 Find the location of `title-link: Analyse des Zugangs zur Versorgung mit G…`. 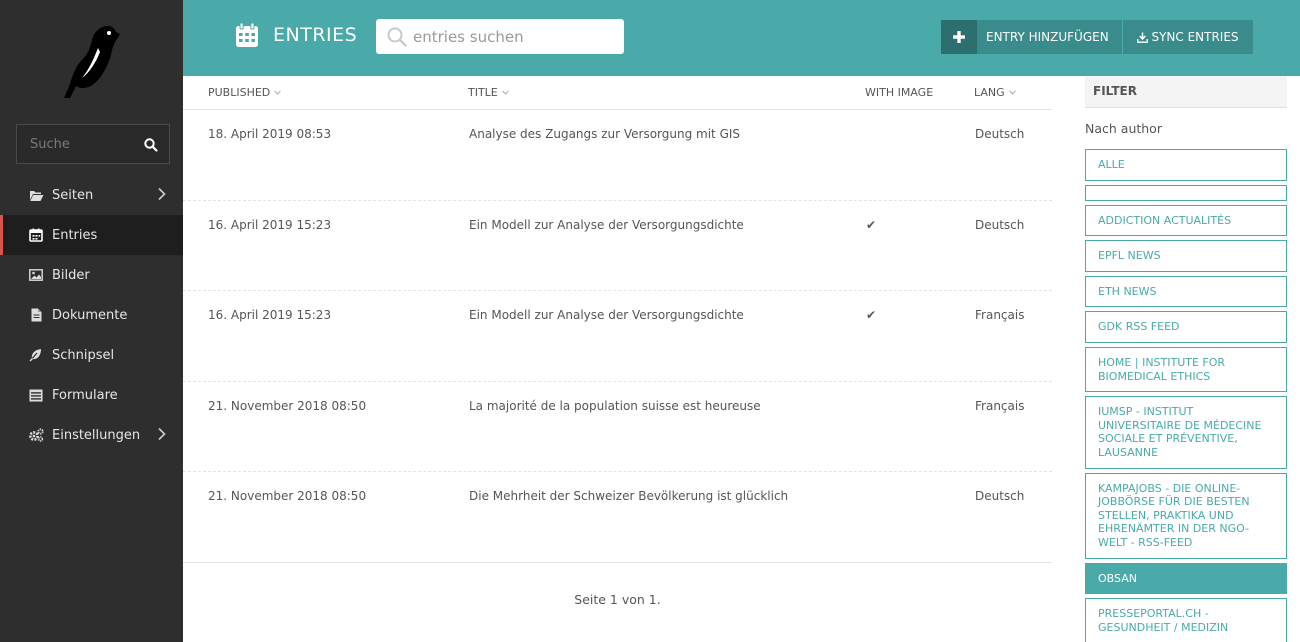

title-link: Analyse des Zugangs zur Versorgung mit G… is located at coordinates (604, 134).